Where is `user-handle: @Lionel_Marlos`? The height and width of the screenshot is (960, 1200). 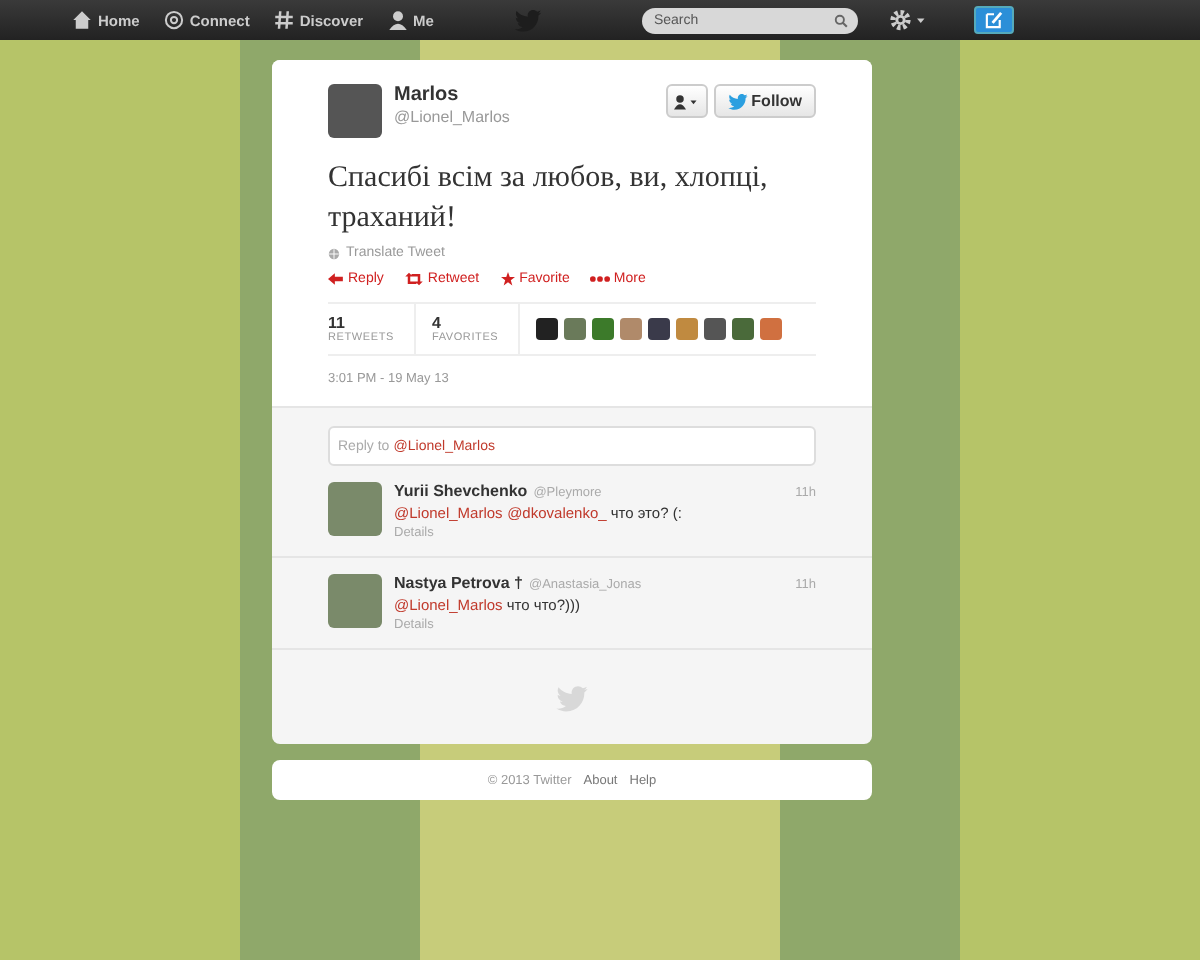 user-handle: @Lionel_Marlos is located at coordinates (530, 117).